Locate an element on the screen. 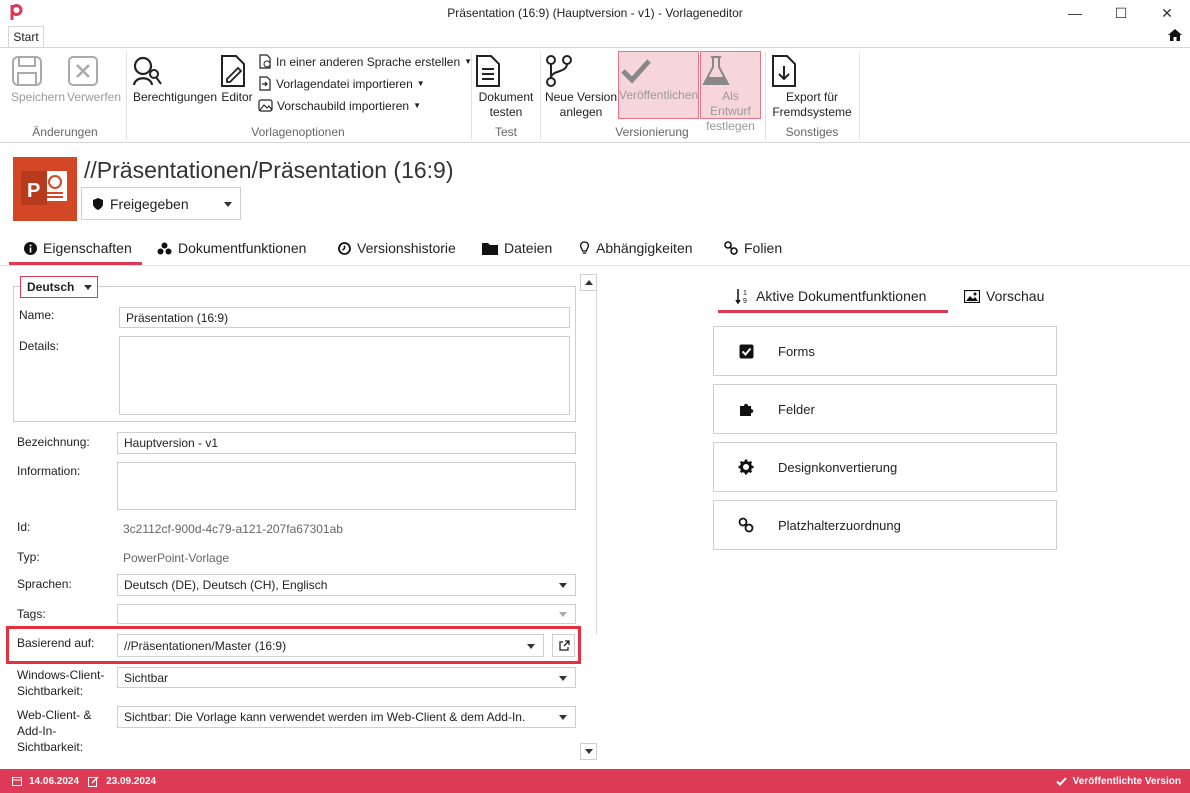 Image resolution: width=1190 pixels, height=793 pixels. scroll-down-button is located at coordinates (588, 751).